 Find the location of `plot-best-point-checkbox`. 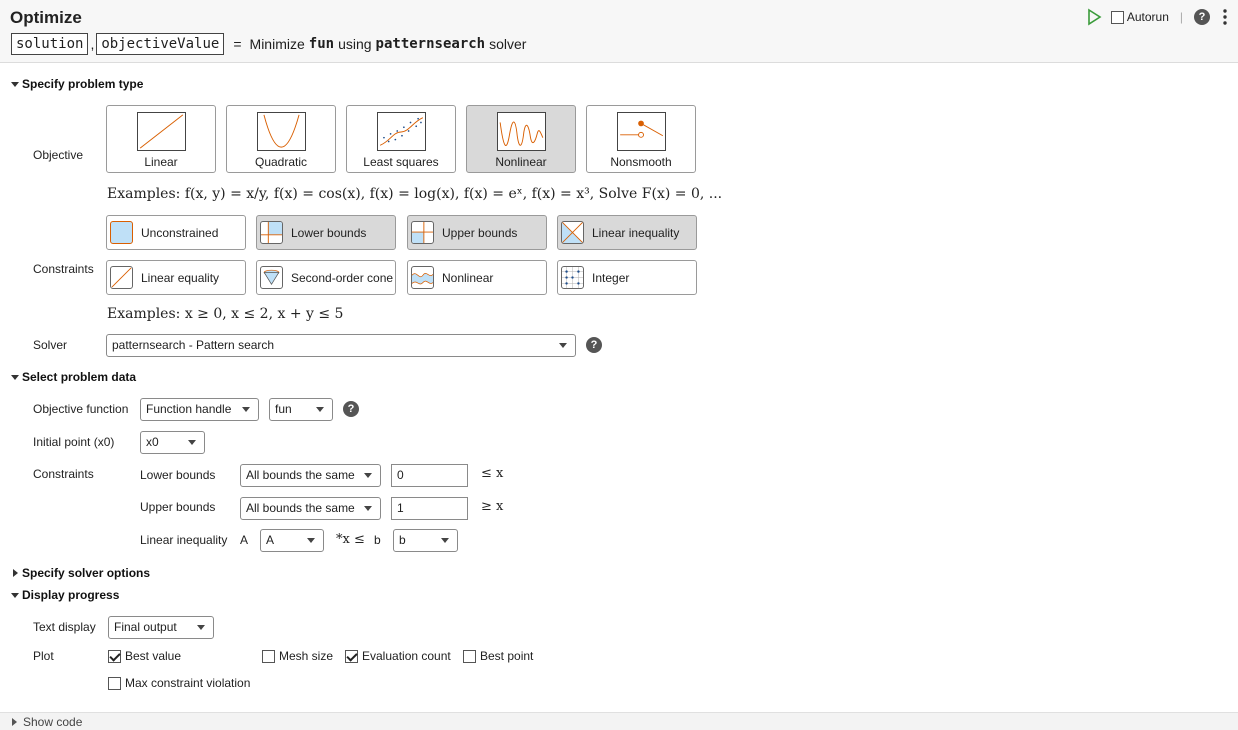

plot-best-point-checkbox is located at coordinates (469, 656).